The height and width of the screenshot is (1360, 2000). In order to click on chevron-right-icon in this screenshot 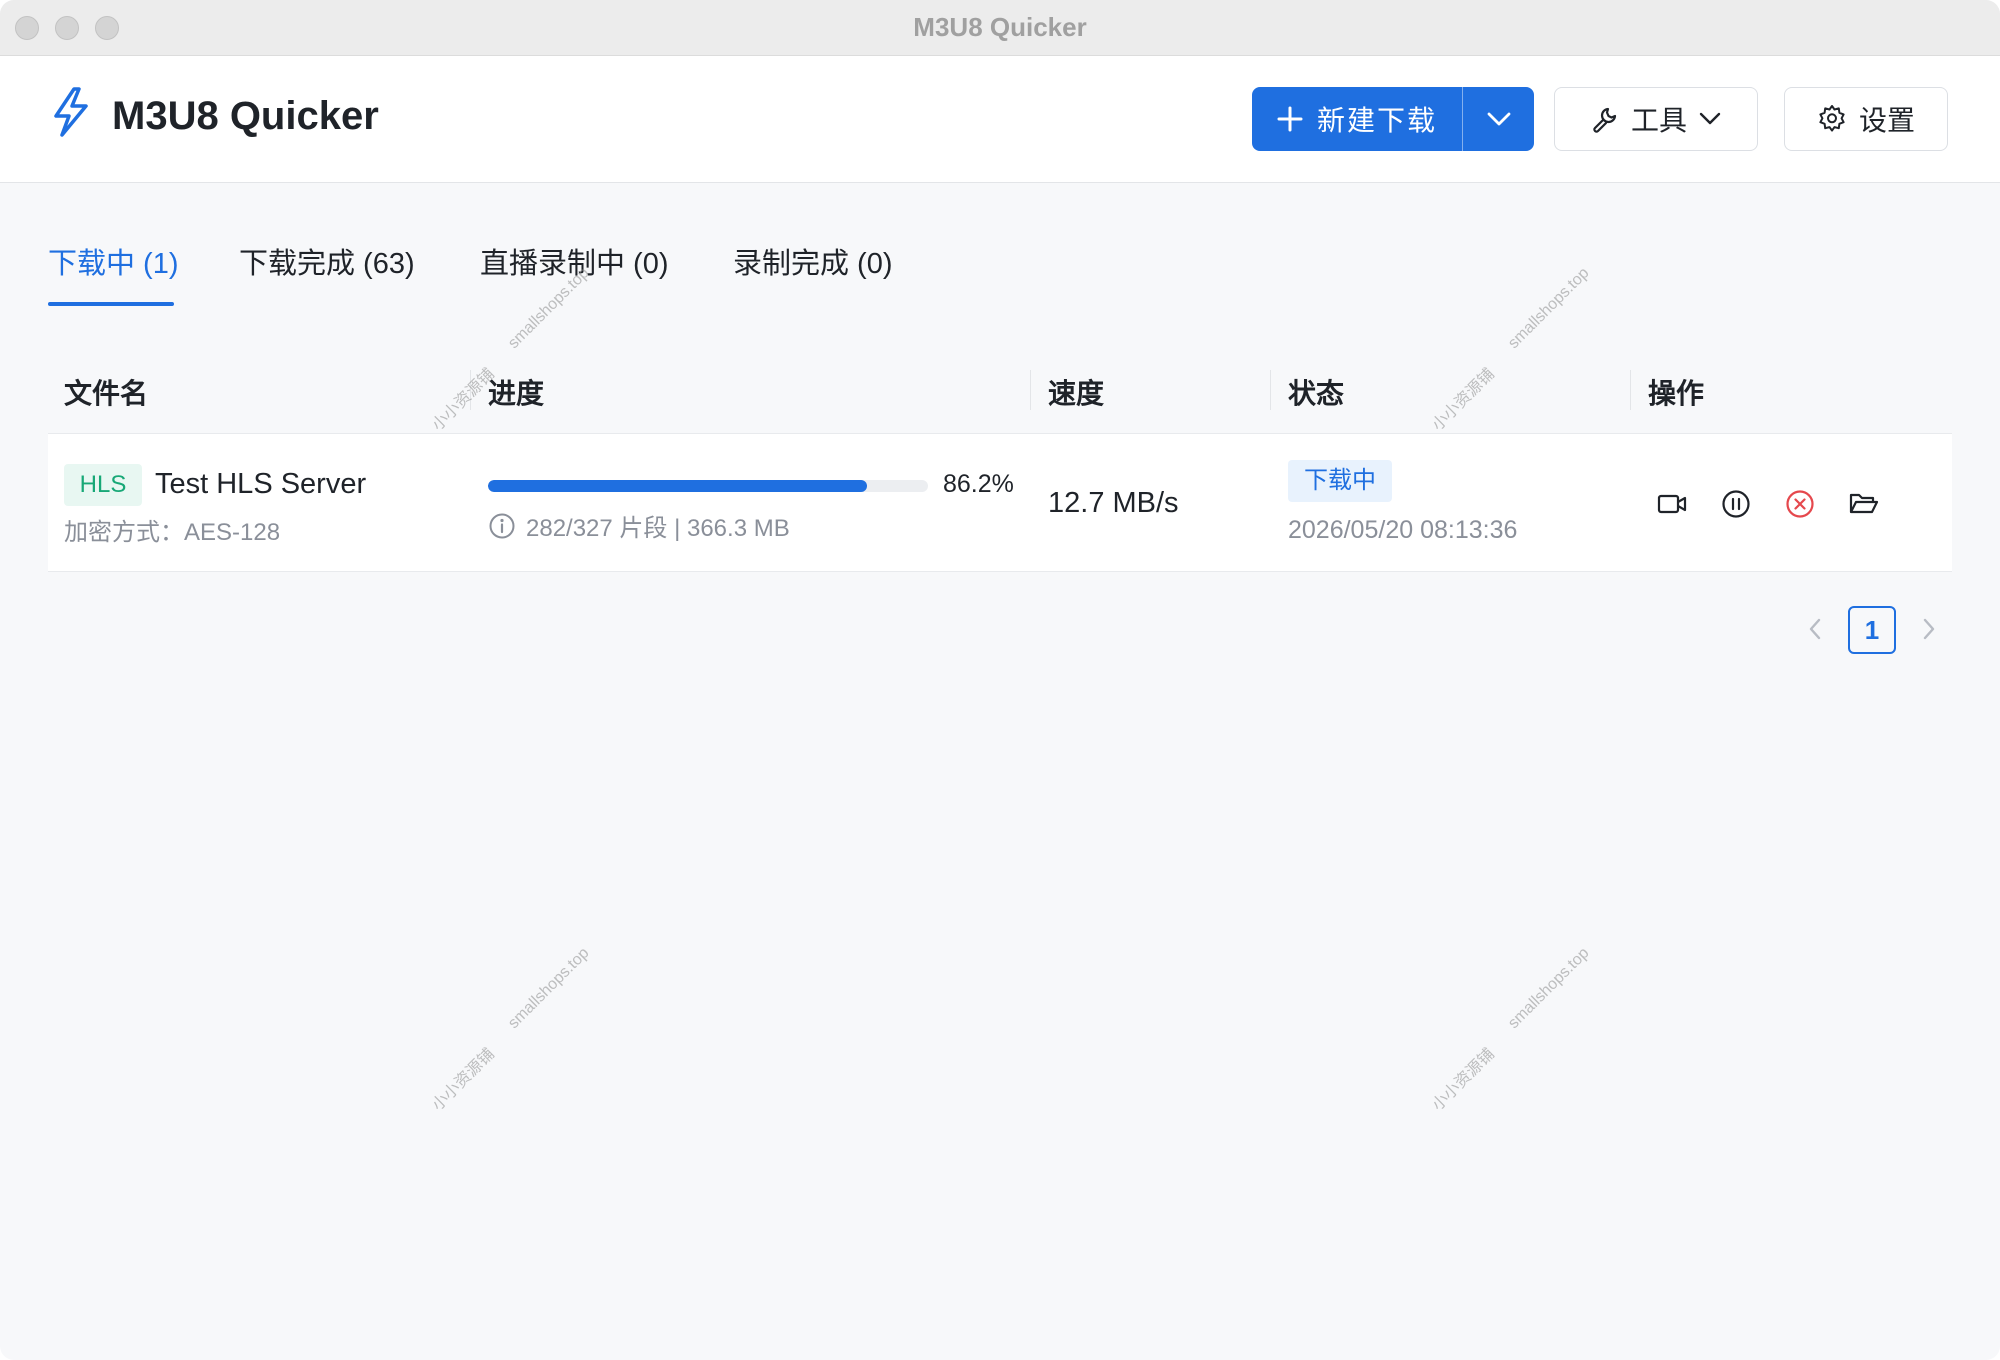, I will do `click(1929, 629)`.